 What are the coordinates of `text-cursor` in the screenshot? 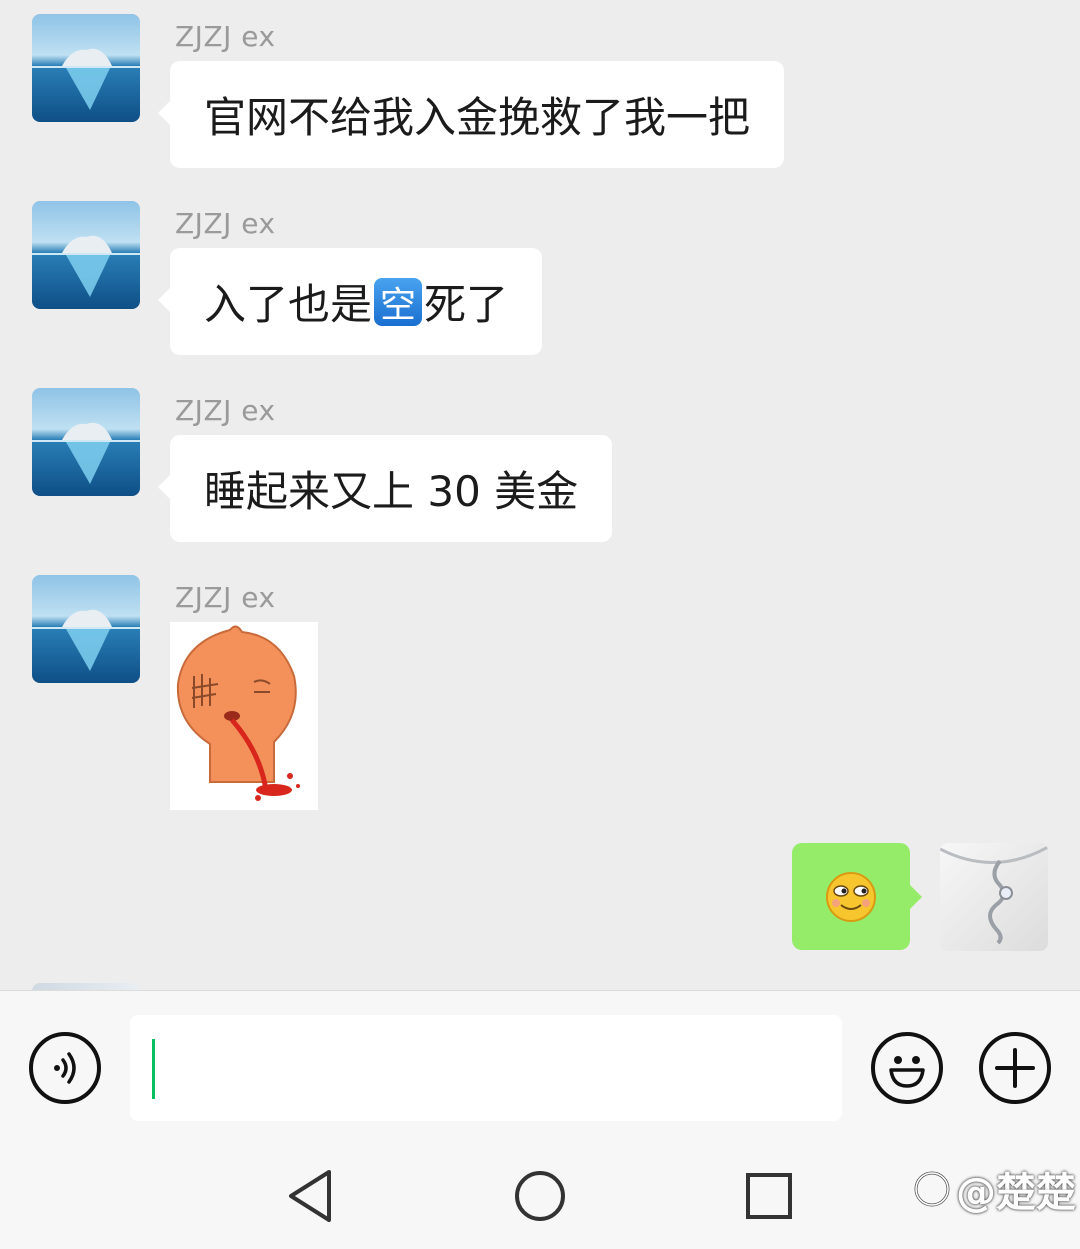 It's located at (153, 1069).